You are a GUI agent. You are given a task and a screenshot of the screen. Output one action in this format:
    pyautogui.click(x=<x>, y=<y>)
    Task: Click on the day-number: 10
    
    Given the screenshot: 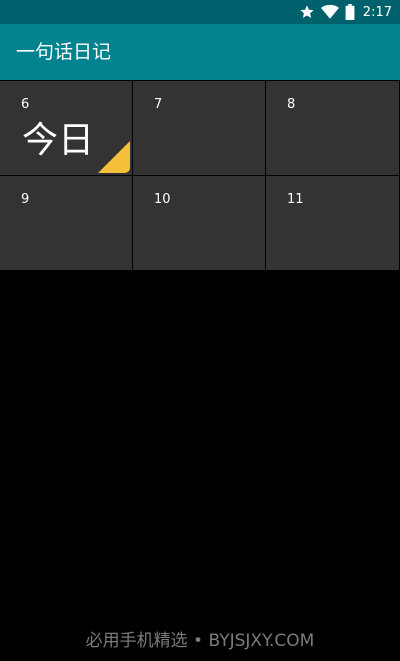 What is the action you would take?
    pyautogui.click(x=162, y=199)
    